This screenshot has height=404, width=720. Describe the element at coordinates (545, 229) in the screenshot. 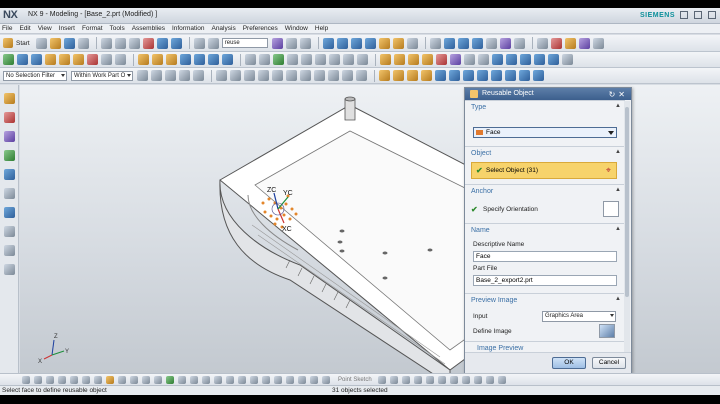

I see `name-section-header: Name ▲` at that location.